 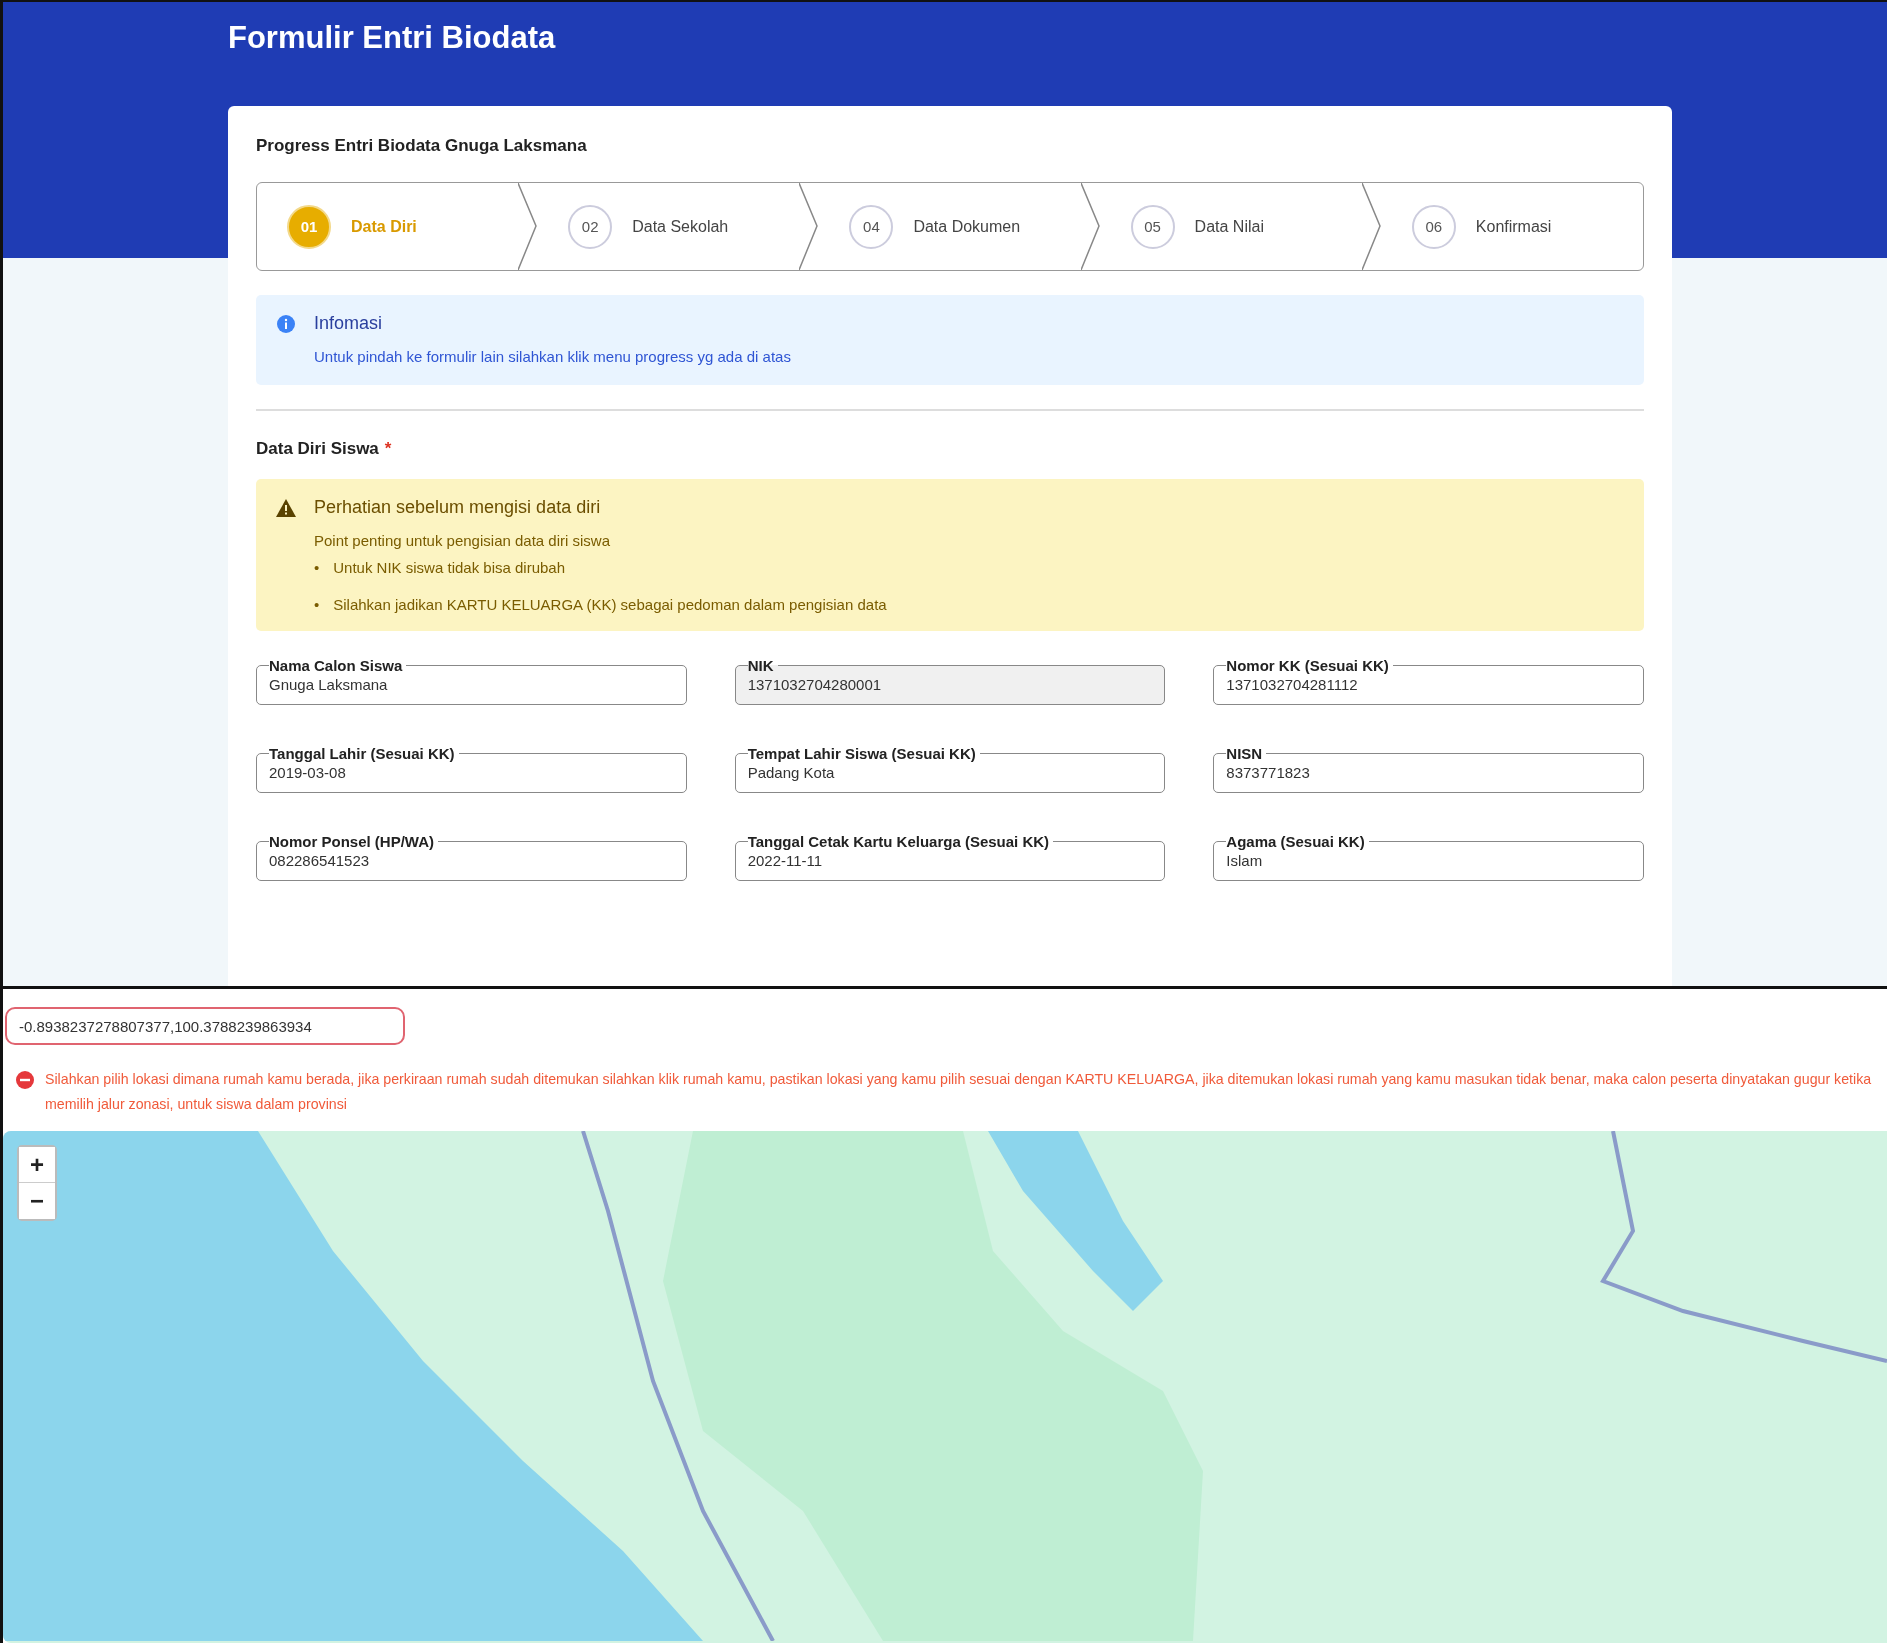 I want to click on field-label: Tanggal Cetak Kartu Keluarga (Sesuai KK), so click(x=899, y=841).